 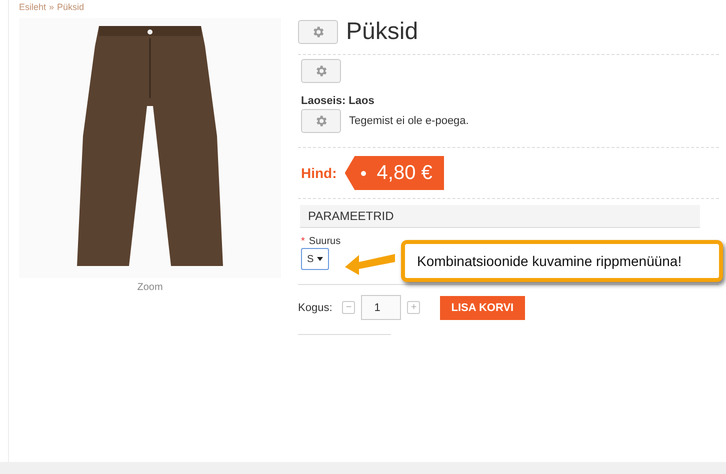 What do you see at coordinates (338, 101) in the screenshot?
I see `stock-status: Laoseis: Laos` at bounding box center [338, 101].